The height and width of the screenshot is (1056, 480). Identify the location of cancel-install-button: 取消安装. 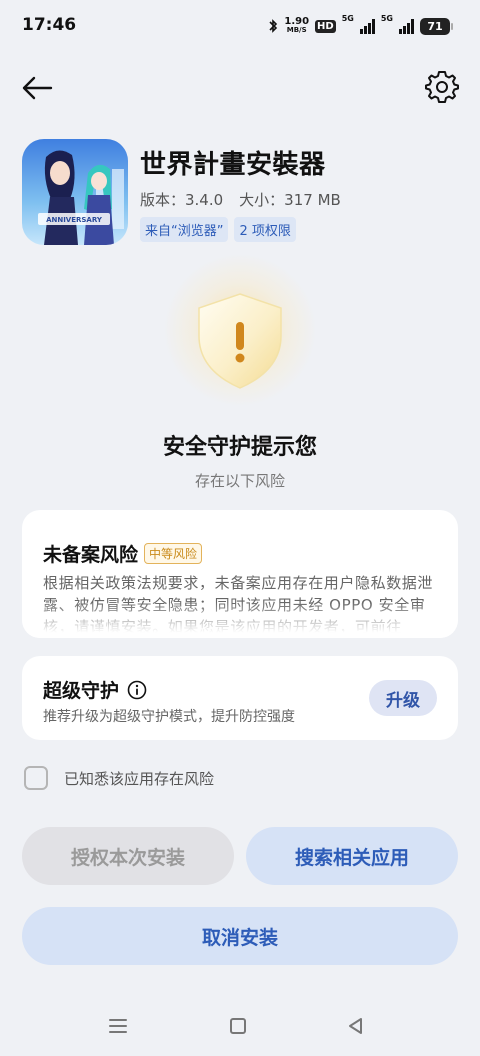
(240, 936).